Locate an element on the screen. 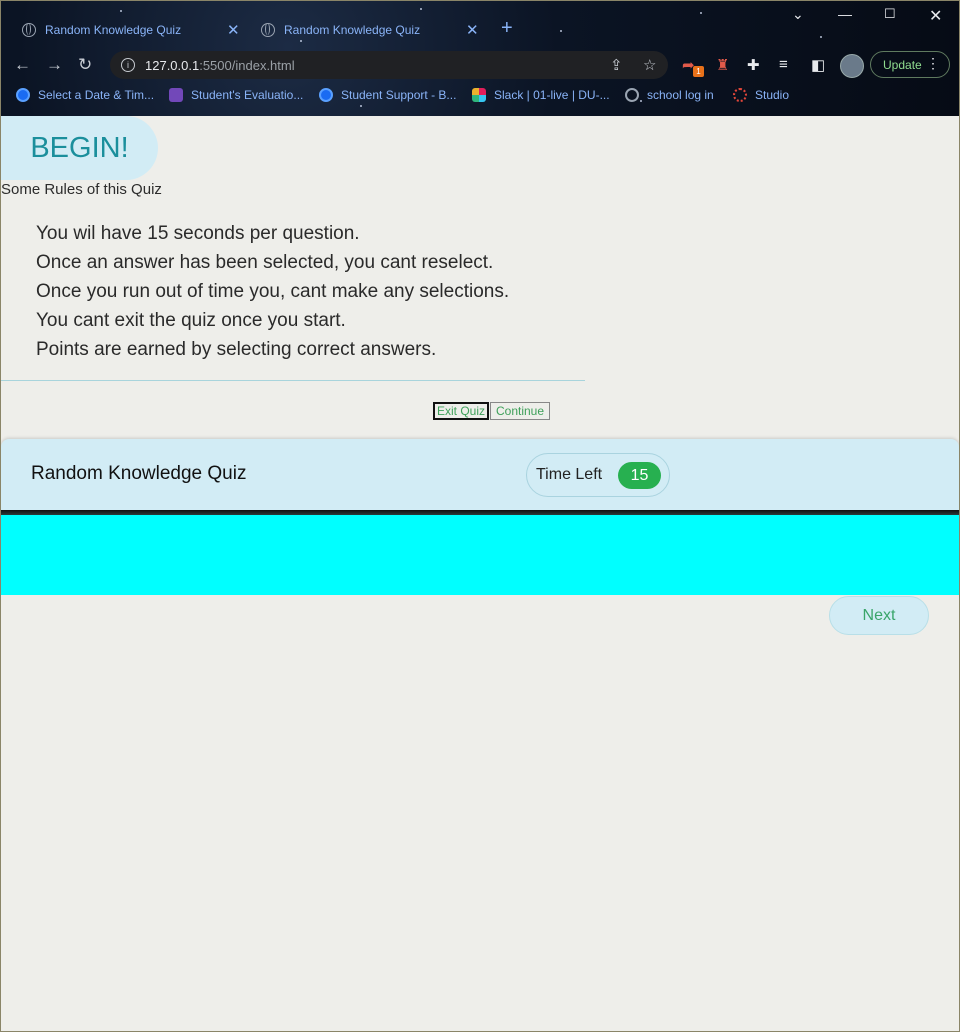 The width and height of the screenshot is (960, 1032). slack-icon is located at coordinates (479, 95).